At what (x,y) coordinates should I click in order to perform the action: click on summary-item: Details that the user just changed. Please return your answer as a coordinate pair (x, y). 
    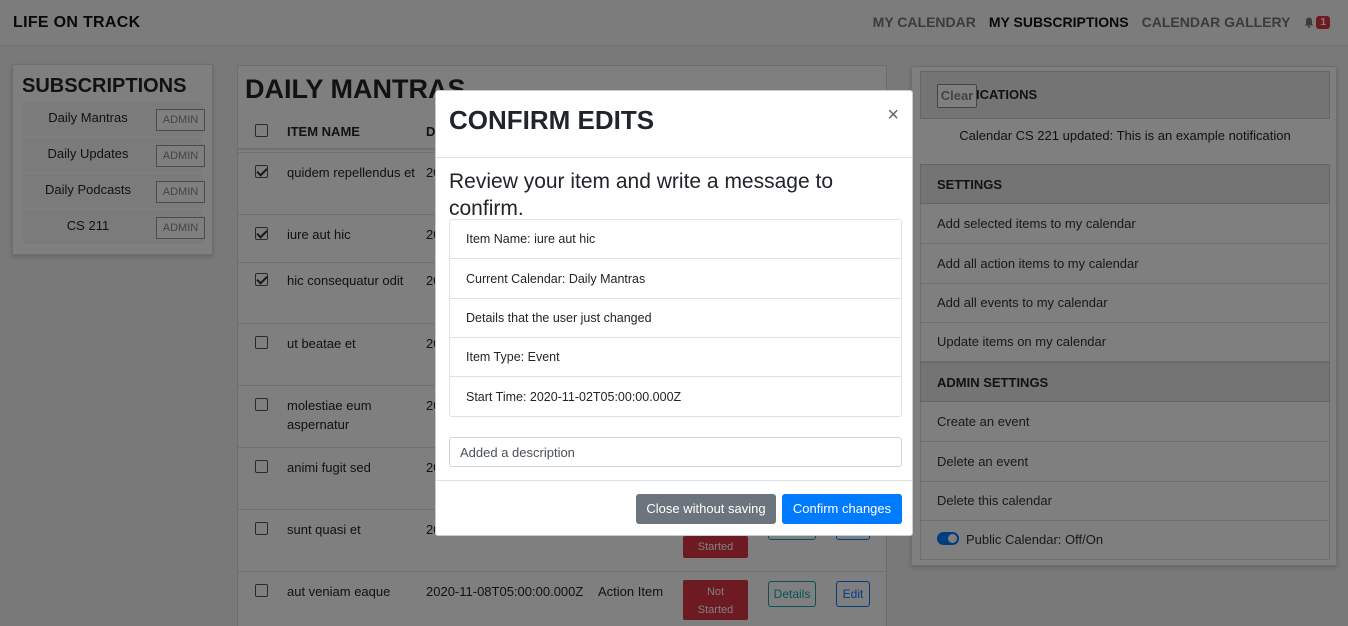
    Looking at the image, I should click on (675, 318).